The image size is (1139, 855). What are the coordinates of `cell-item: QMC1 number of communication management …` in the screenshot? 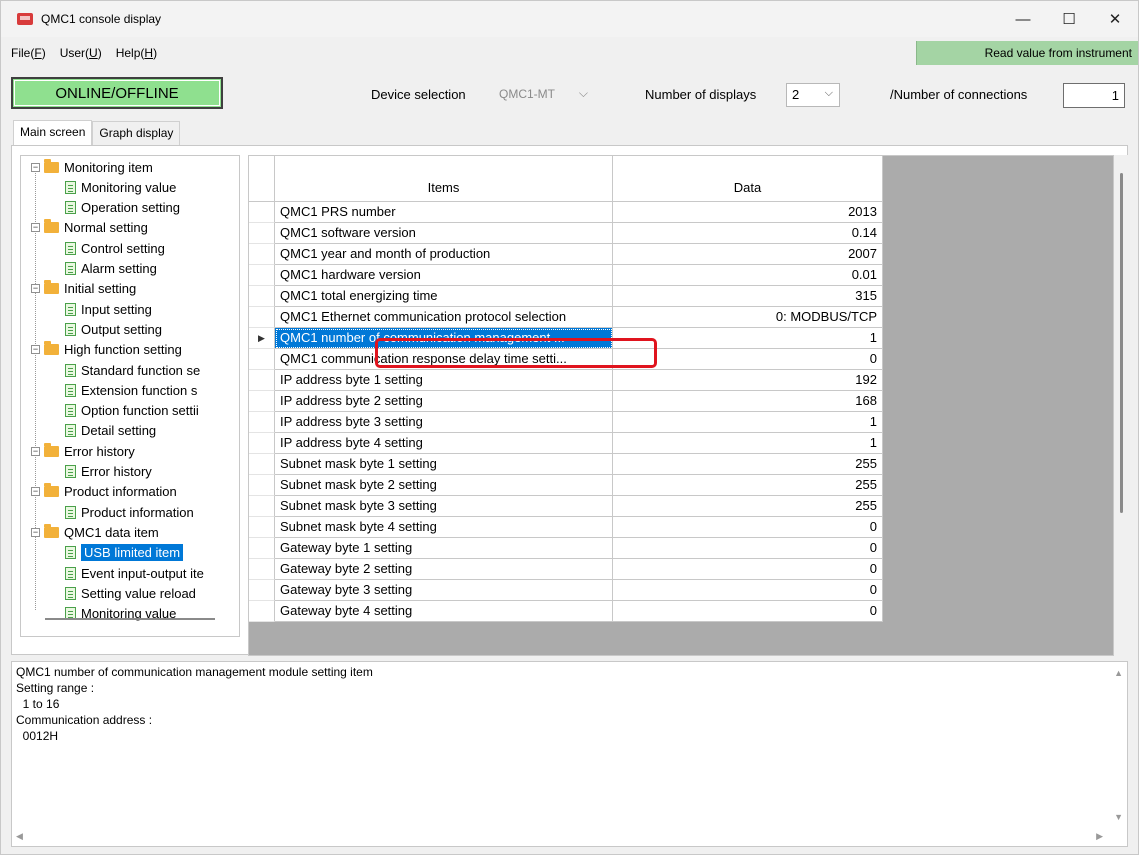 It's located at (444, 338).